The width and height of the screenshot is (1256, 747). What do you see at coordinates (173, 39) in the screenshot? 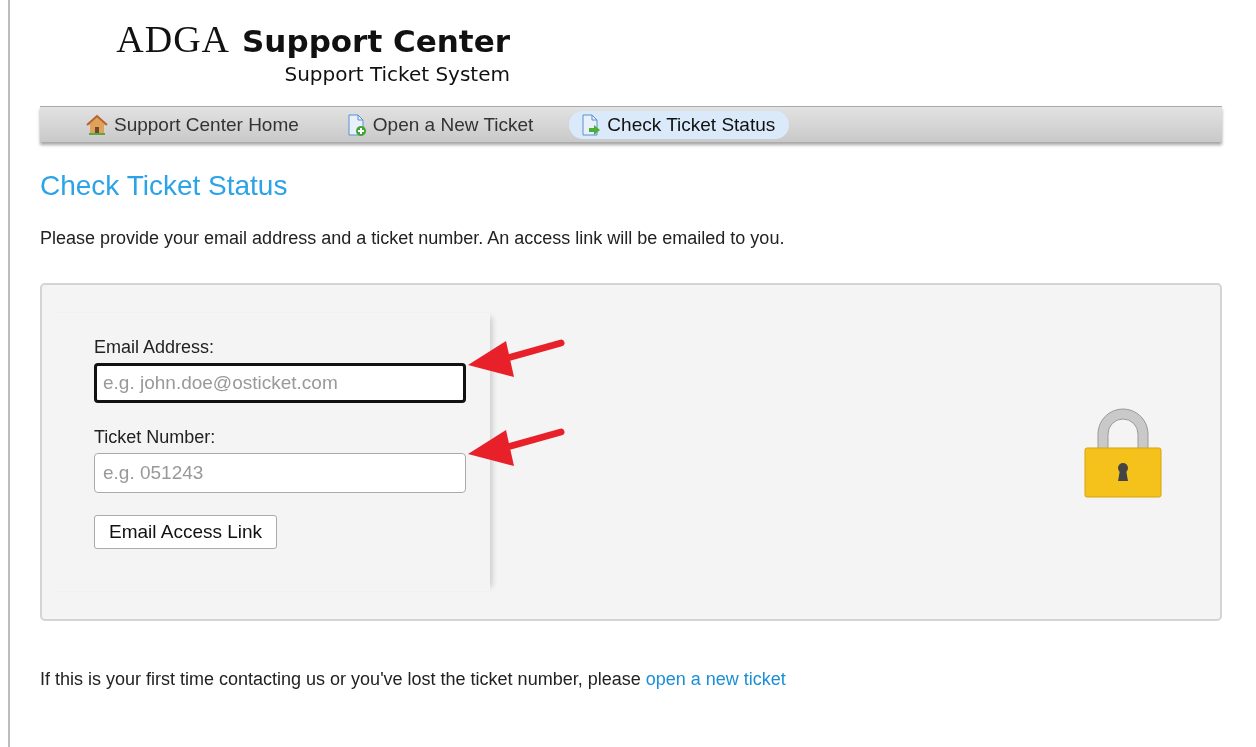
I see `logo-mark: ADGA` at bounding box center [173, 39].